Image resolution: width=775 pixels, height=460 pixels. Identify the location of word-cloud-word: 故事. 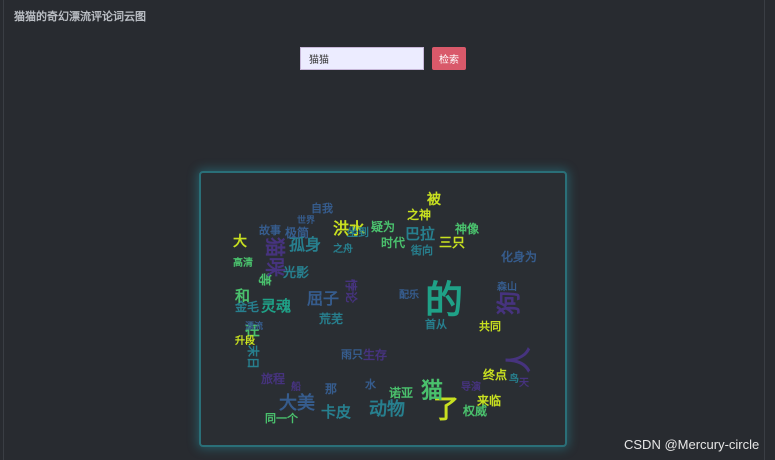
(270, 230).